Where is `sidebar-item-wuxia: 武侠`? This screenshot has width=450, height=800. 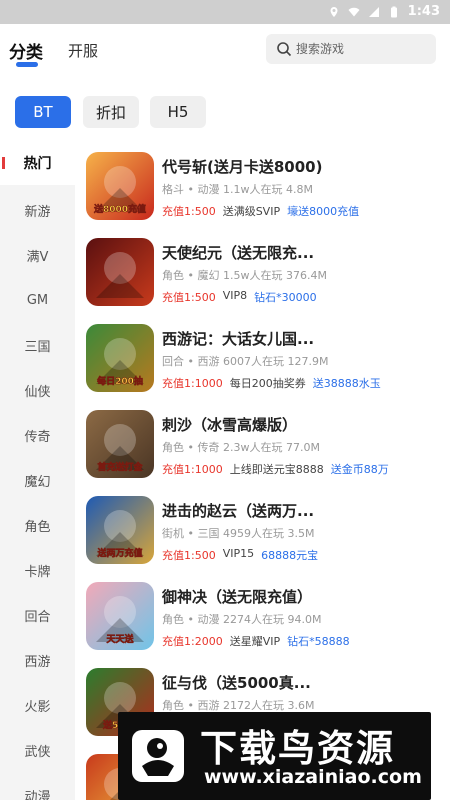 sidebar-item-wuxia: 武侠 is located at coordinates (37, 750).